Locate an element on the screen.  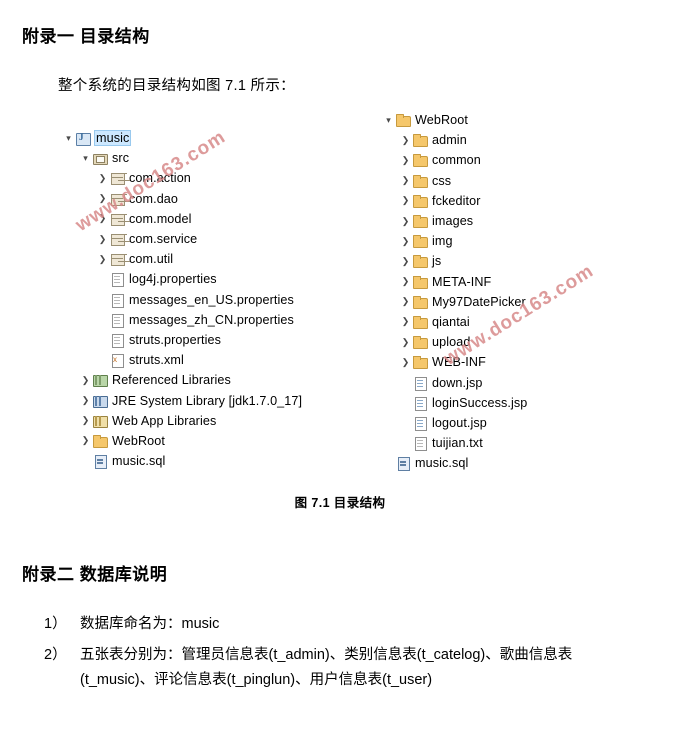
tree-node-label: js is located at coordinates (437, 261).